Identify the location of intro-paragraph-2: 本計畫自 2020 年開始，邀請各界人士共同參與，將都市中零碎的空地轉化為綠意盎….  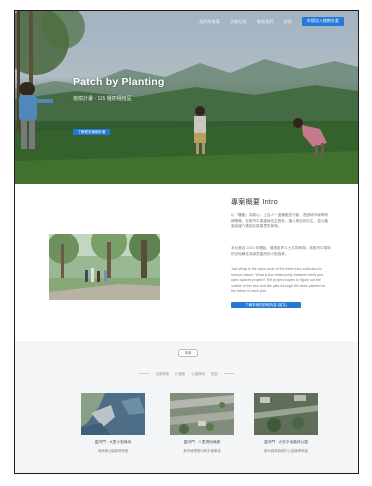
(281, 251).